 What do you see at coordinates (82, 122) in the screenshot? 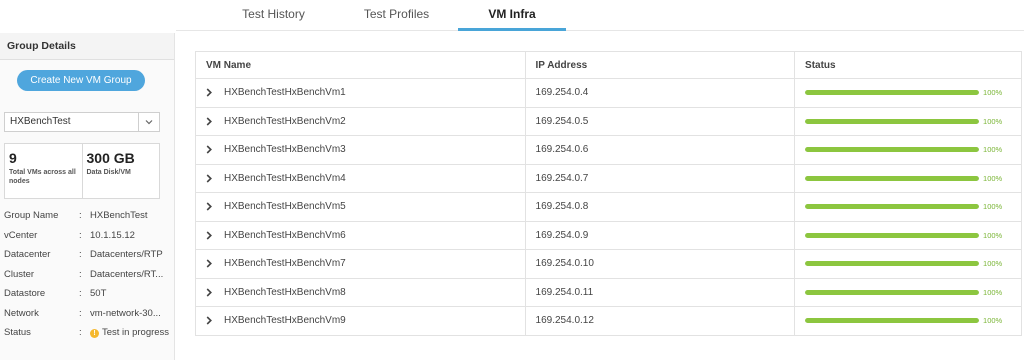
I see `group-select: HXBenchTest` at bounding box center [82, 122].